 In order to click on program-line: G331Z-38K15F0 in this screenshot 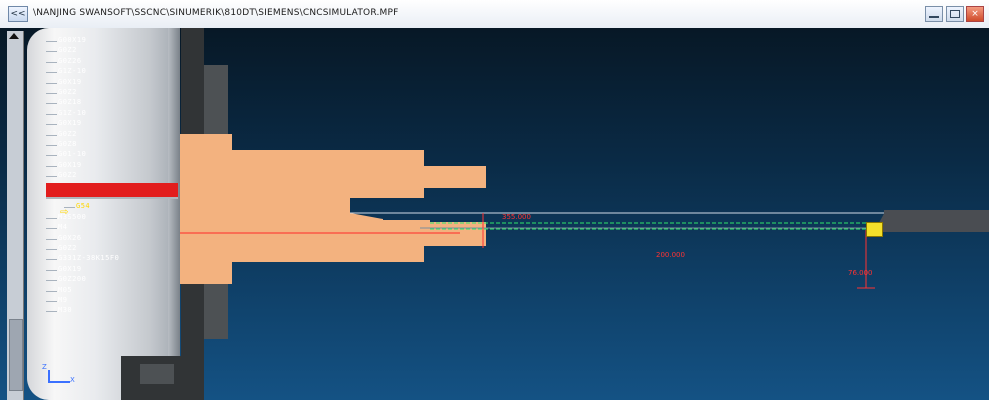, I will do `click(109, 259)`.